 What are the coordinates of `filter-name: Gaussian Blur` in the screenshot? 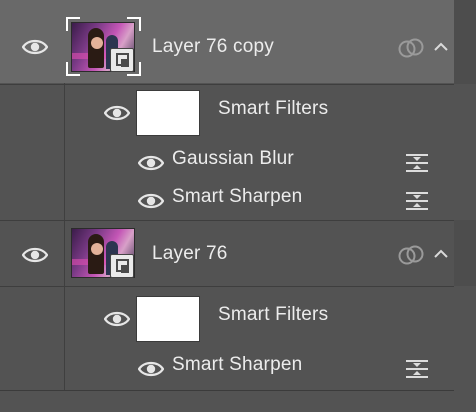 It's located at (233, 159).